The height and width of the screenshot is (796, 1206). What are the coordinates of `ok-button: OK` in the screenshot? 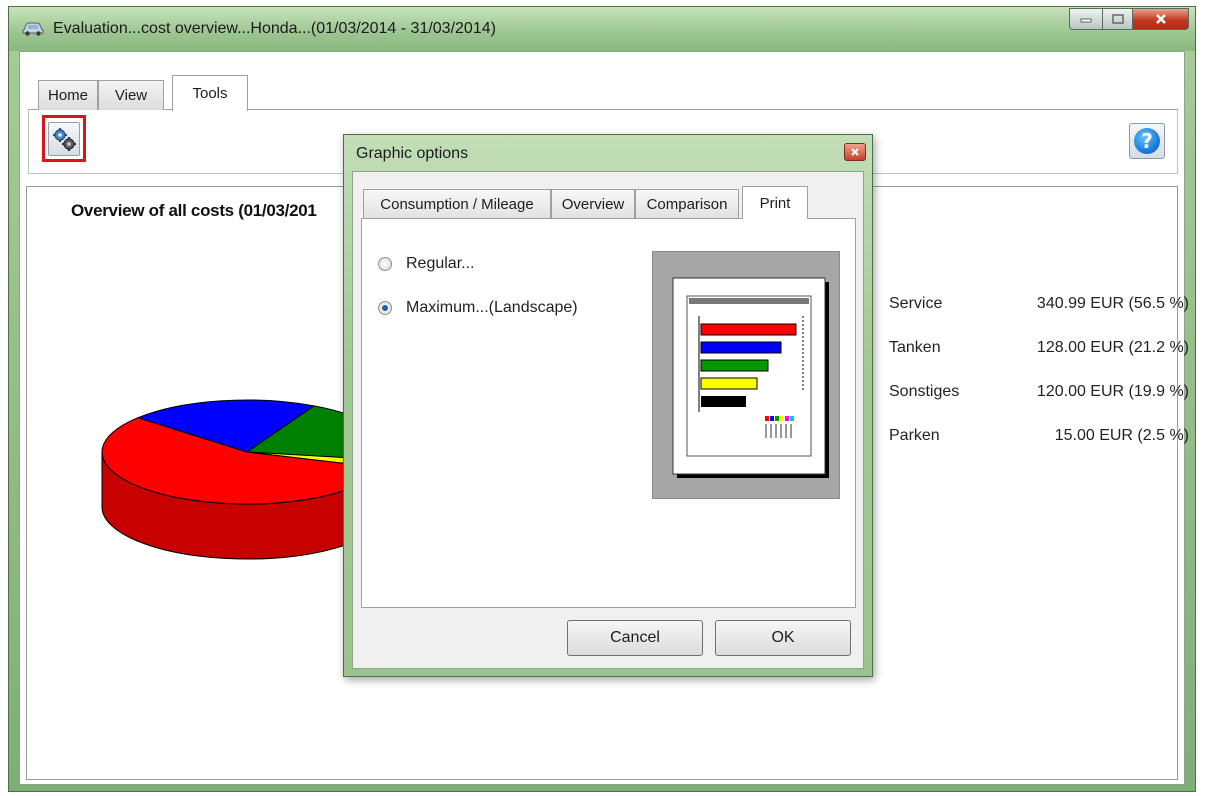 It's located at (783, 638).